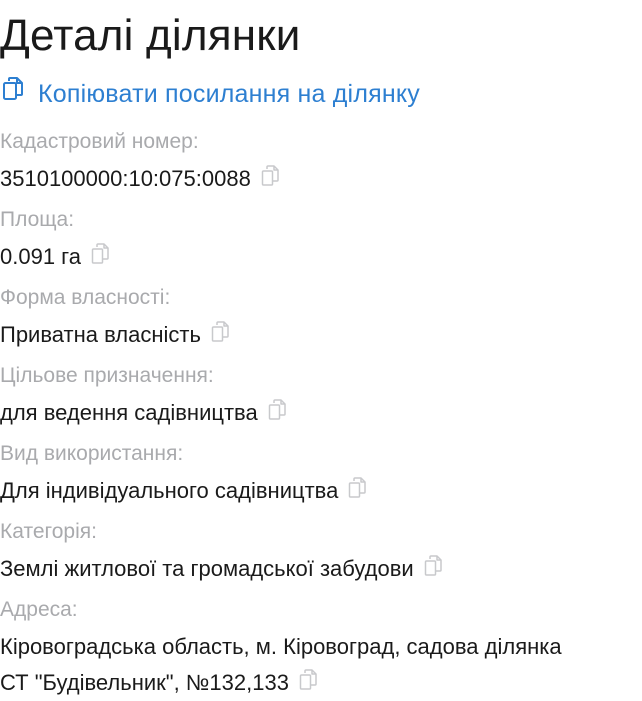 Image resolution: width=642 pixels, height=701 pixels. I want to click on usage-label: Вид використання:, so click(92, 453).